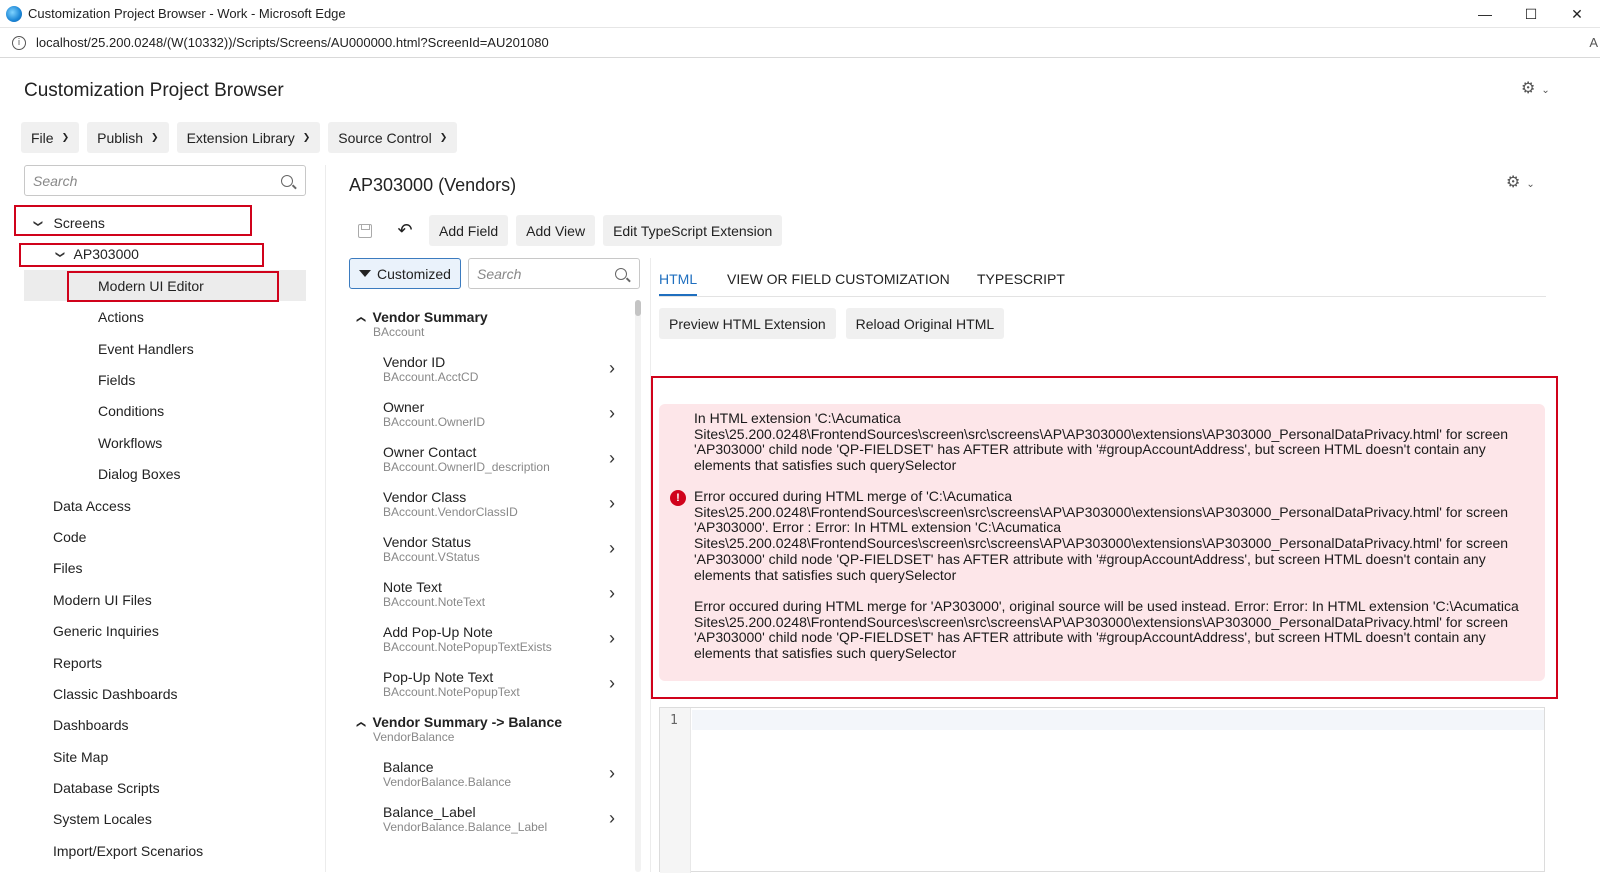 Image resolution: width=1600 pixels, height=873 pixels. Describe the element at coordinates (838, 279) in the screenshot. I see `tab-view-or-field-customization: VIEW OR FIELD CUSTOMIZATION` at that location.